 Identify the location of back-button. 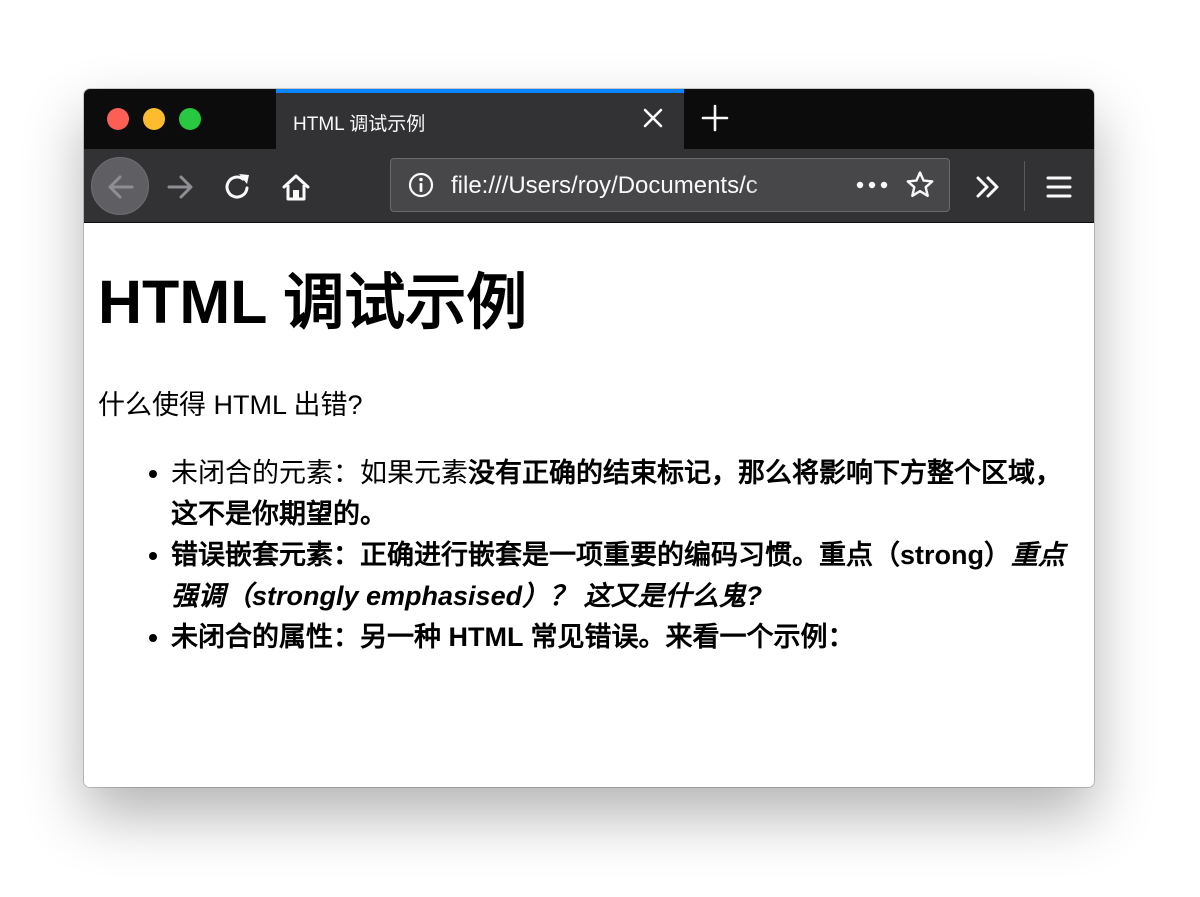
(120, 186).